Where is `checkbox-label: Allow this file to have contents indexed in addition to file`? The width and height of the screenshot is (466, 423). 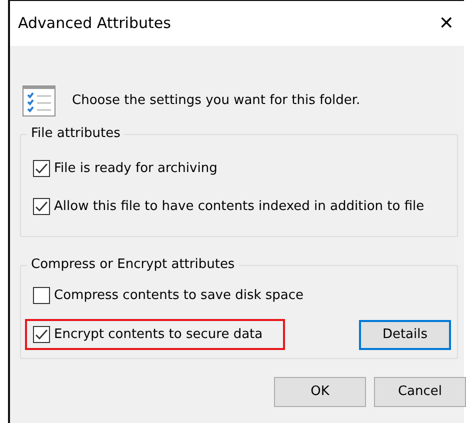
checkbox-label: Allow this file to have contents indexed in addition to file is located at coordinates (239, 207).